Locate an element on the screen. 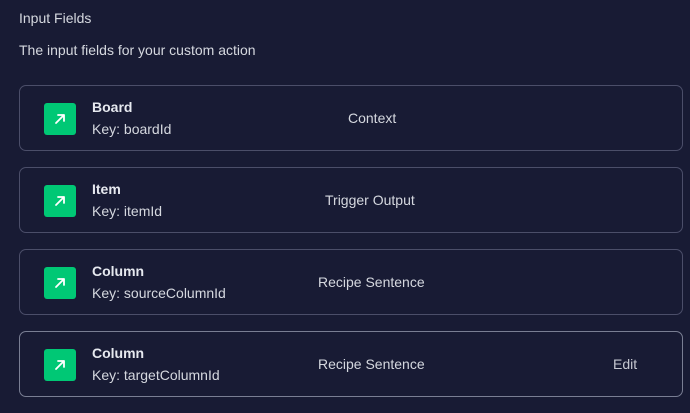 Image resolution: width=690 pixels, height=413 pixels. field-source: Context is located at coordinates (372, 118).